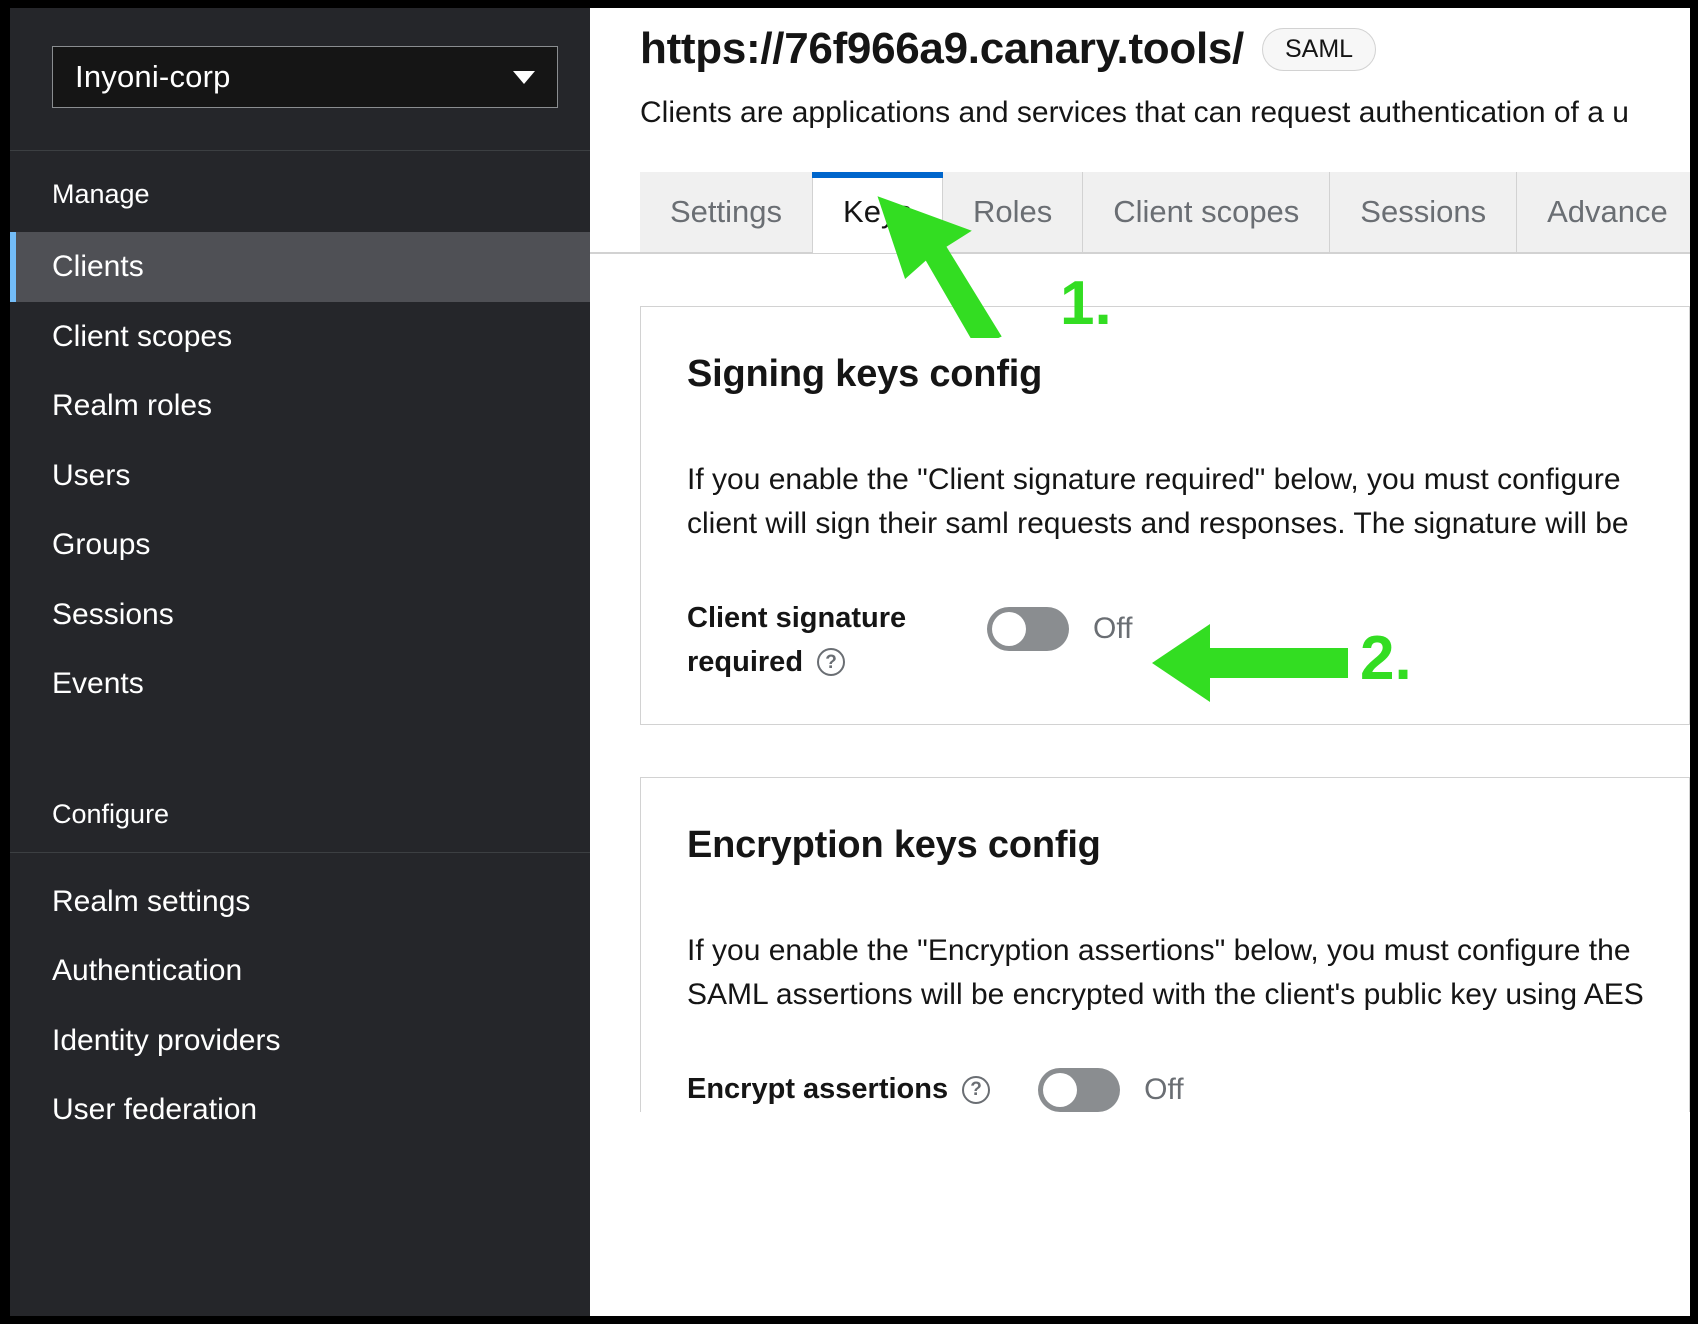  Describe the element at coordinates (727, 212) in the screenshot. I see `tab-settings: Settings` at that location.